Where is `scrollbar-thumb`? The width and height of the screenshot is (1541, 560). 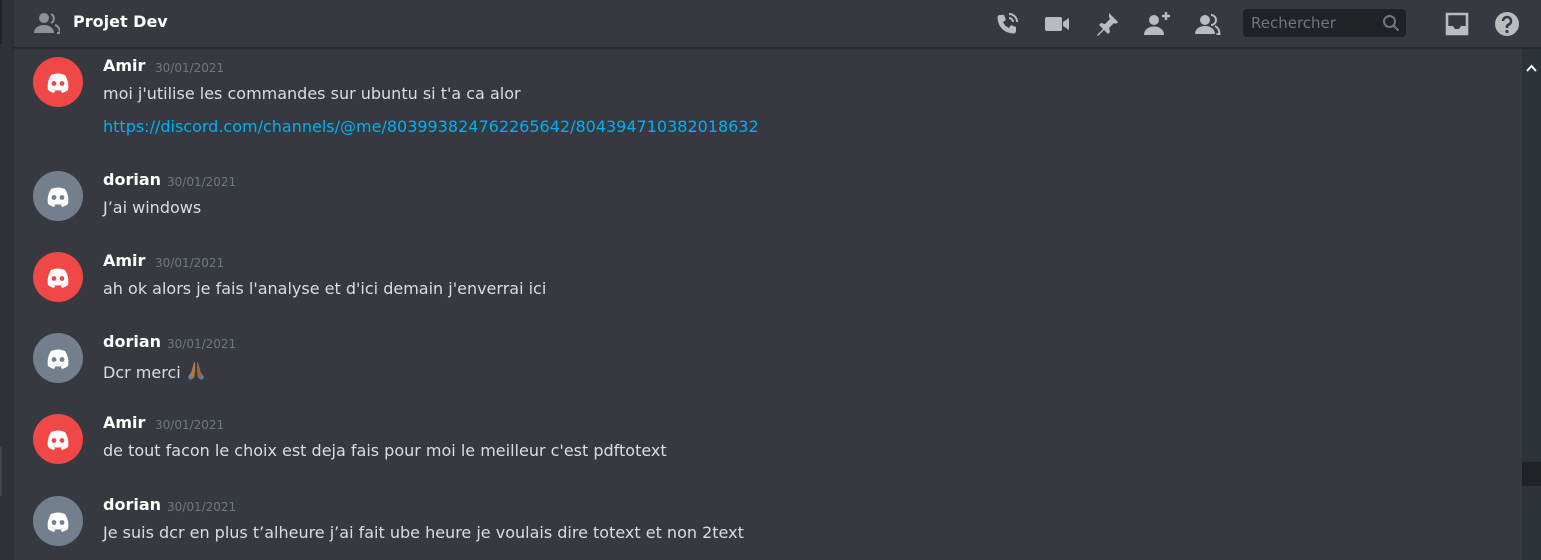
scrollbar-thumb is located at coordinates (1531, 474).